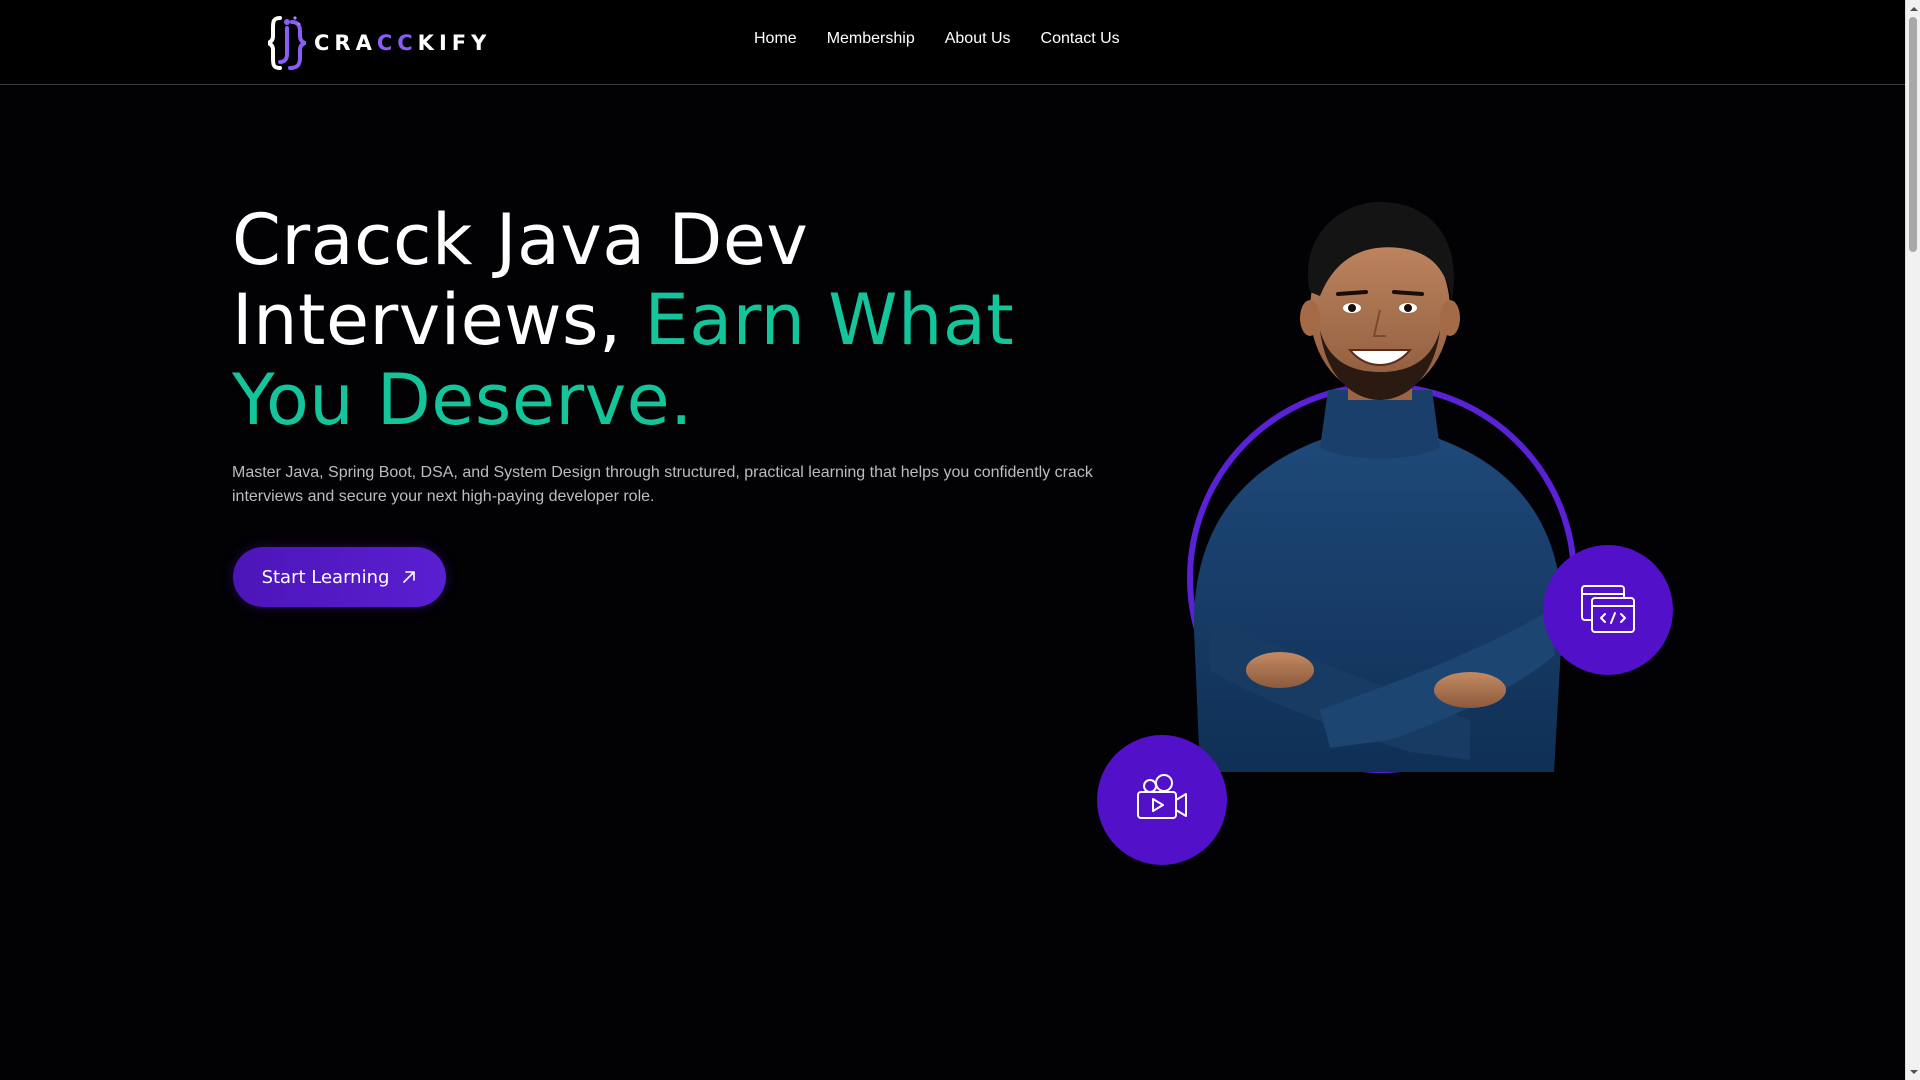  Describe the element at coordinates (775, 39) in the screenshot. I see `nav-home: Home` at that location.